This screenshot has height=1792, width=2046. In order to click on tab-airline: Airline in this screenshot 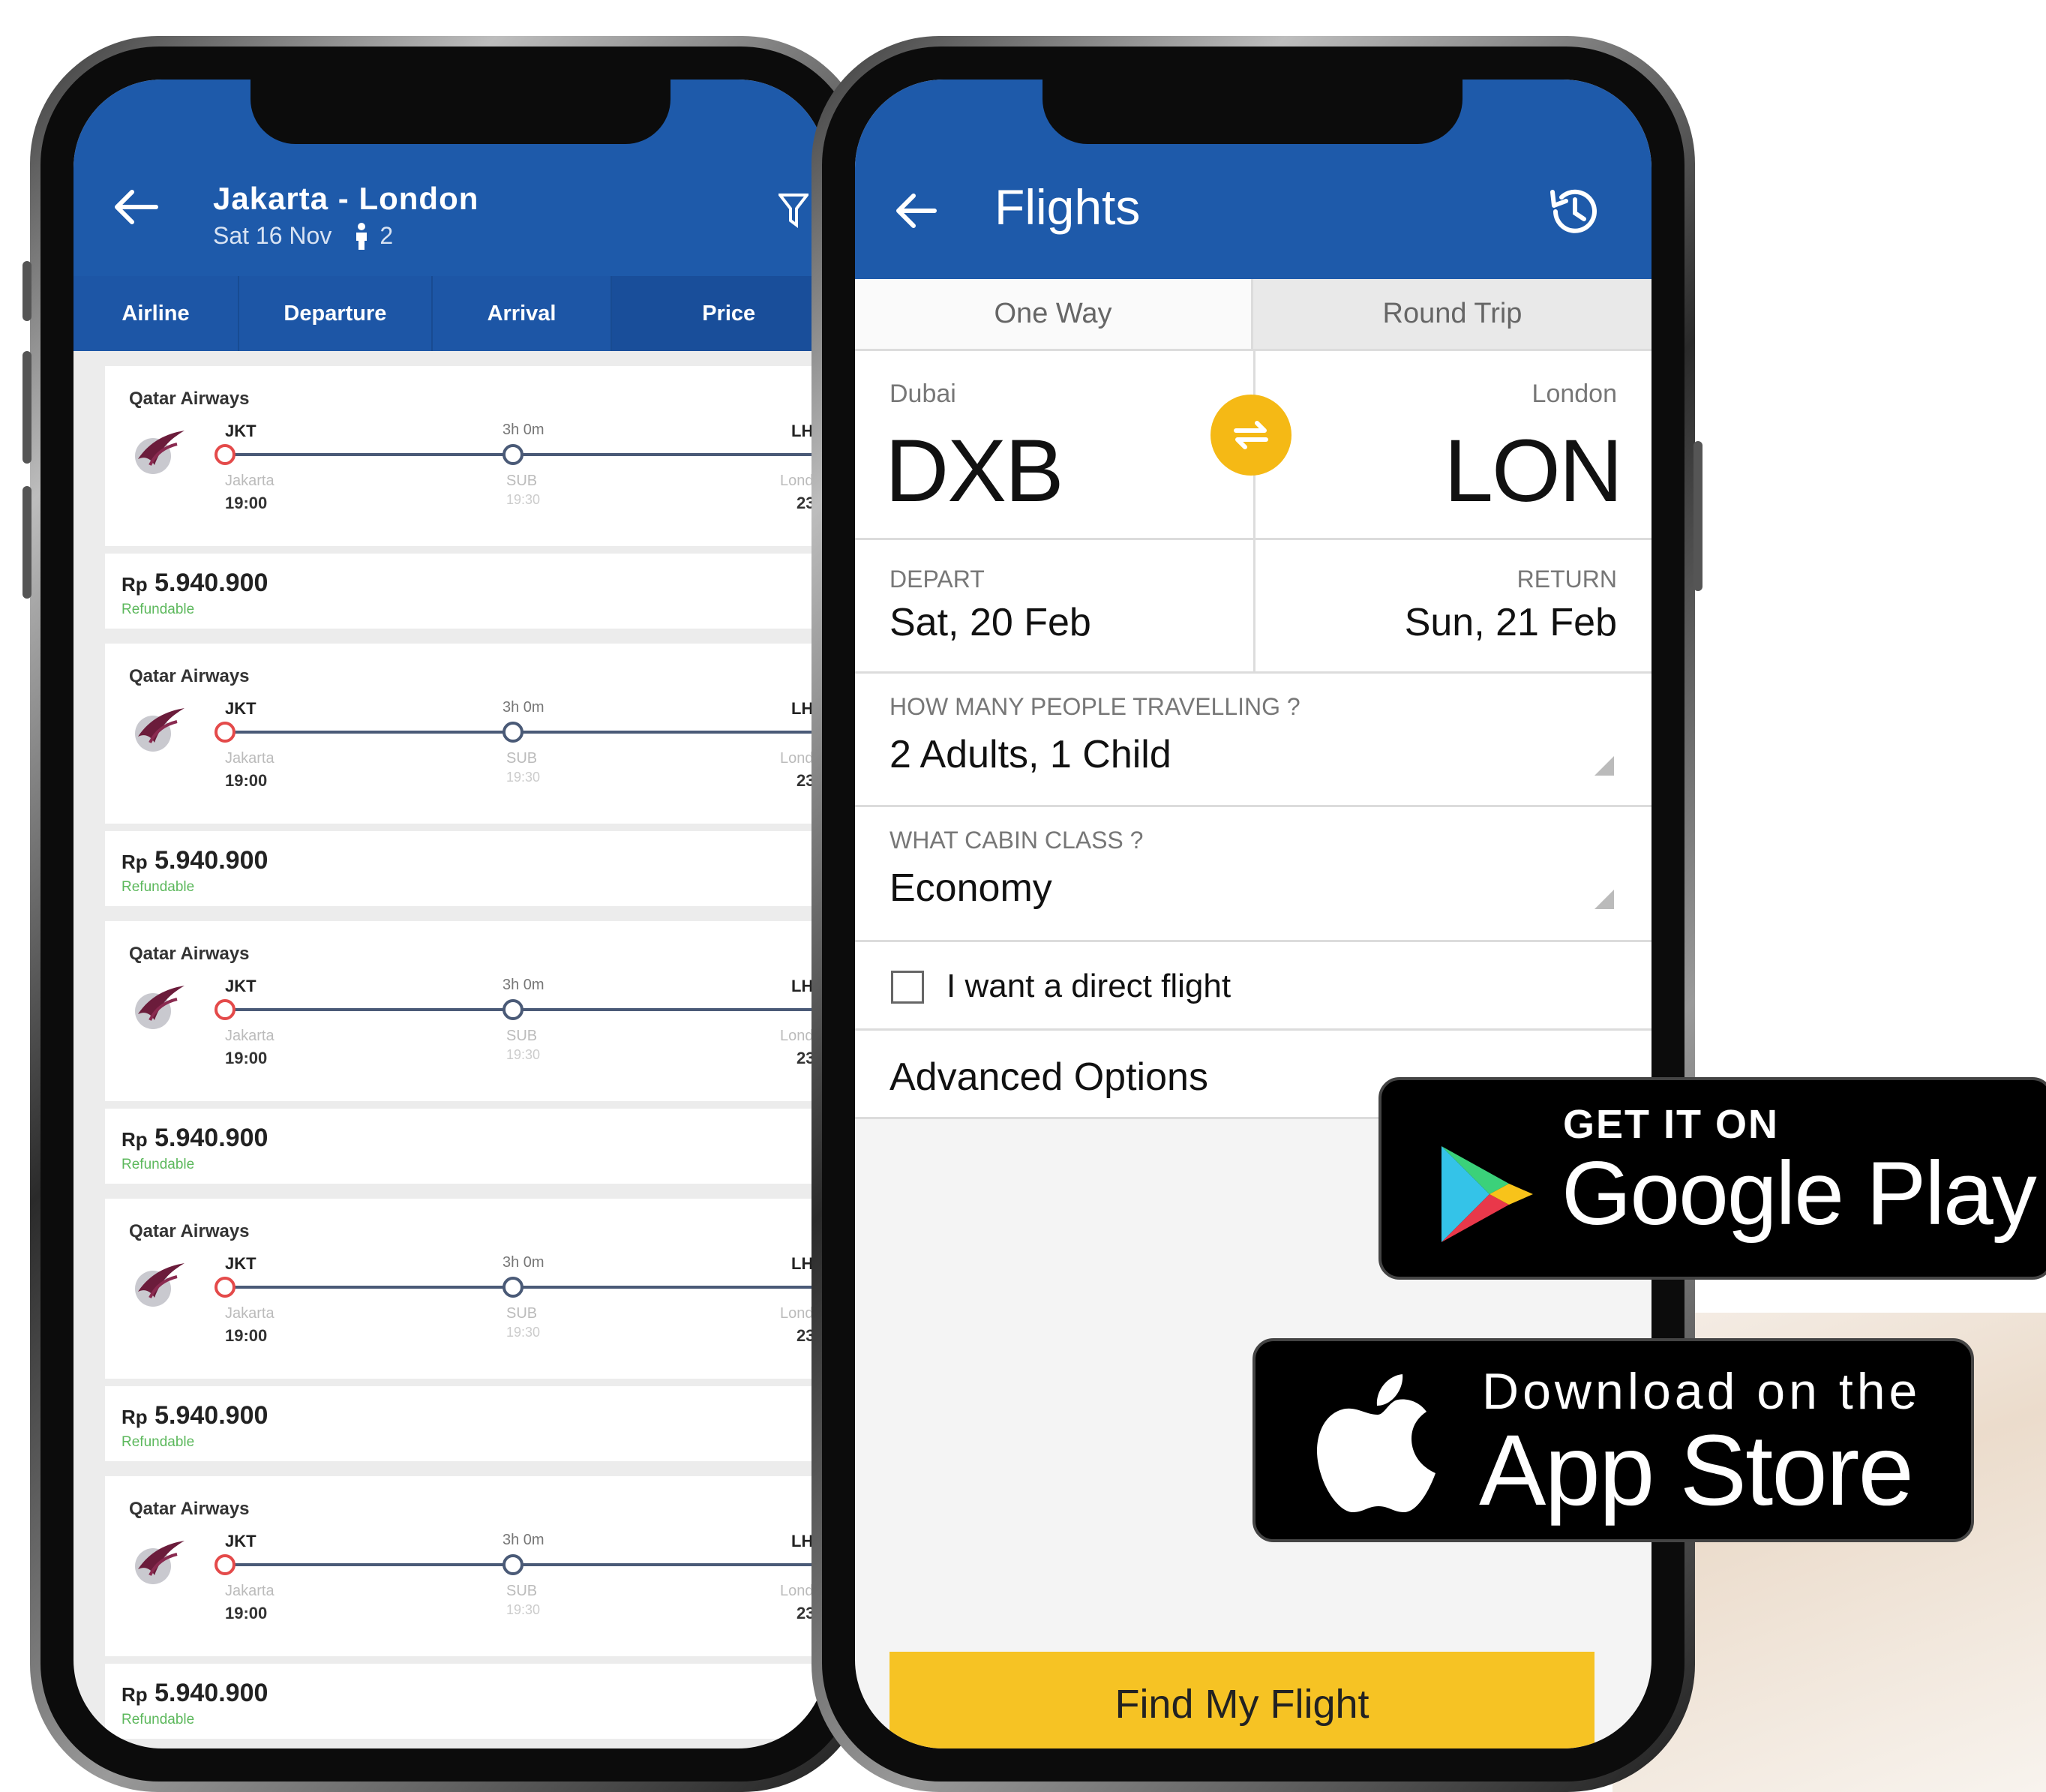, I will do `click(156, 313)`.